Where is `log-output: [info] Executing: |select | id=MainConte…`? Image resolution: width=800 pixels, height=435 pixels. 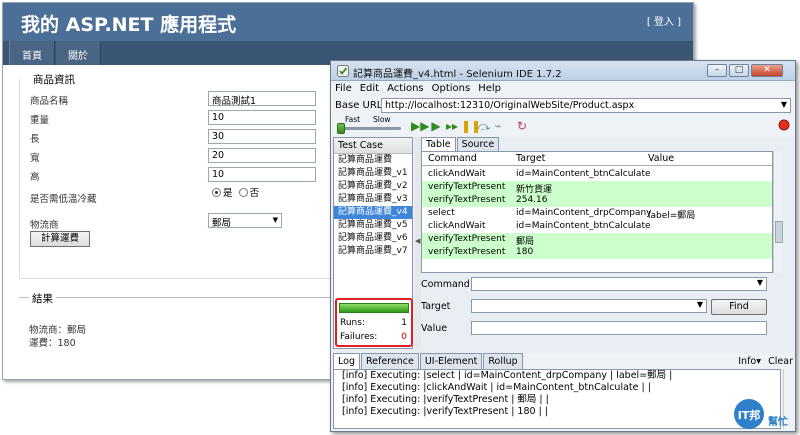 log-output: [info] Executing: |select | id=MainConte… is located at coordinates (557, 399).